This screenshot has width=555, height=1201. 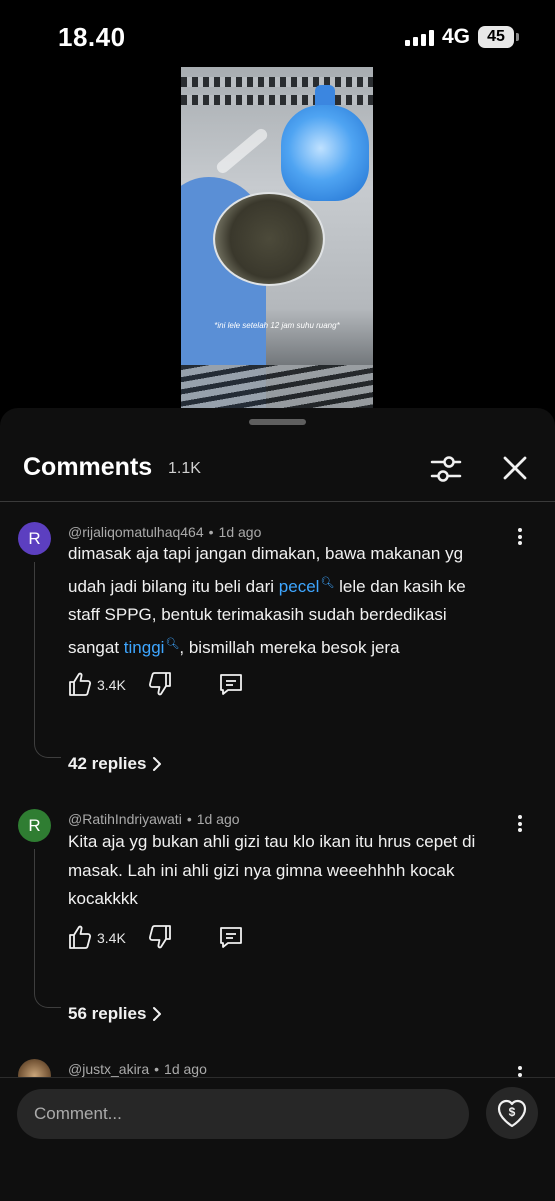 What do you see at coordinates (125, 819) in the screenshot?
I see `comment-author: @RatihIndriyawati` at bounding box center [125, 819].